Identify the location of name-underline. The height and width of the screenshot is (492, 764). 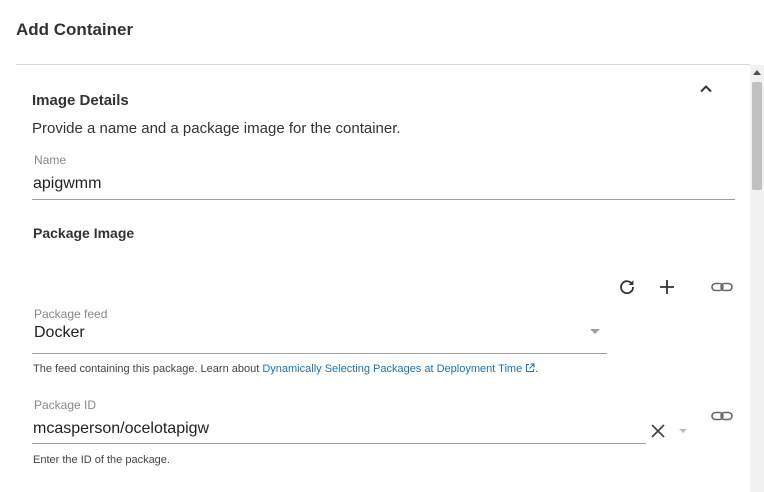
(383, 199).